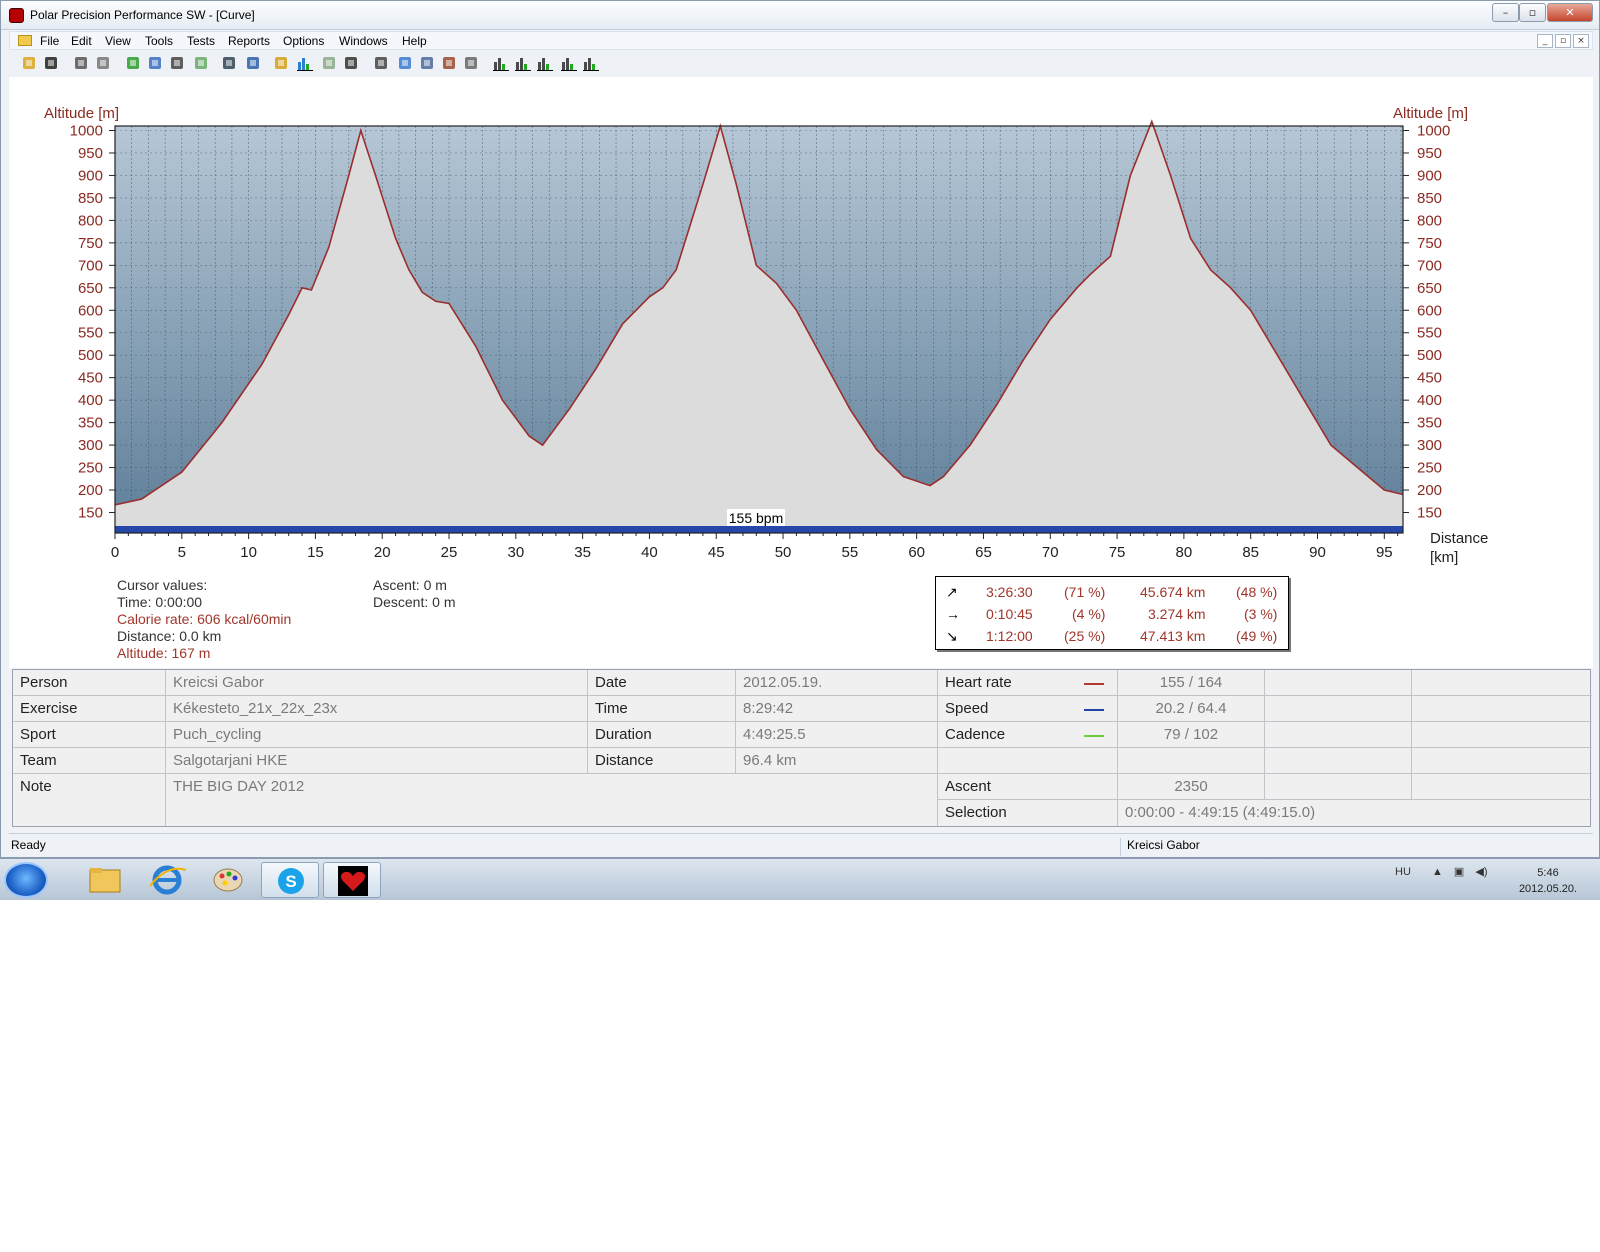 The width and height of the screenshot is (1600, 1252). I want to click on bar-chart-icon, so click(305, 63).